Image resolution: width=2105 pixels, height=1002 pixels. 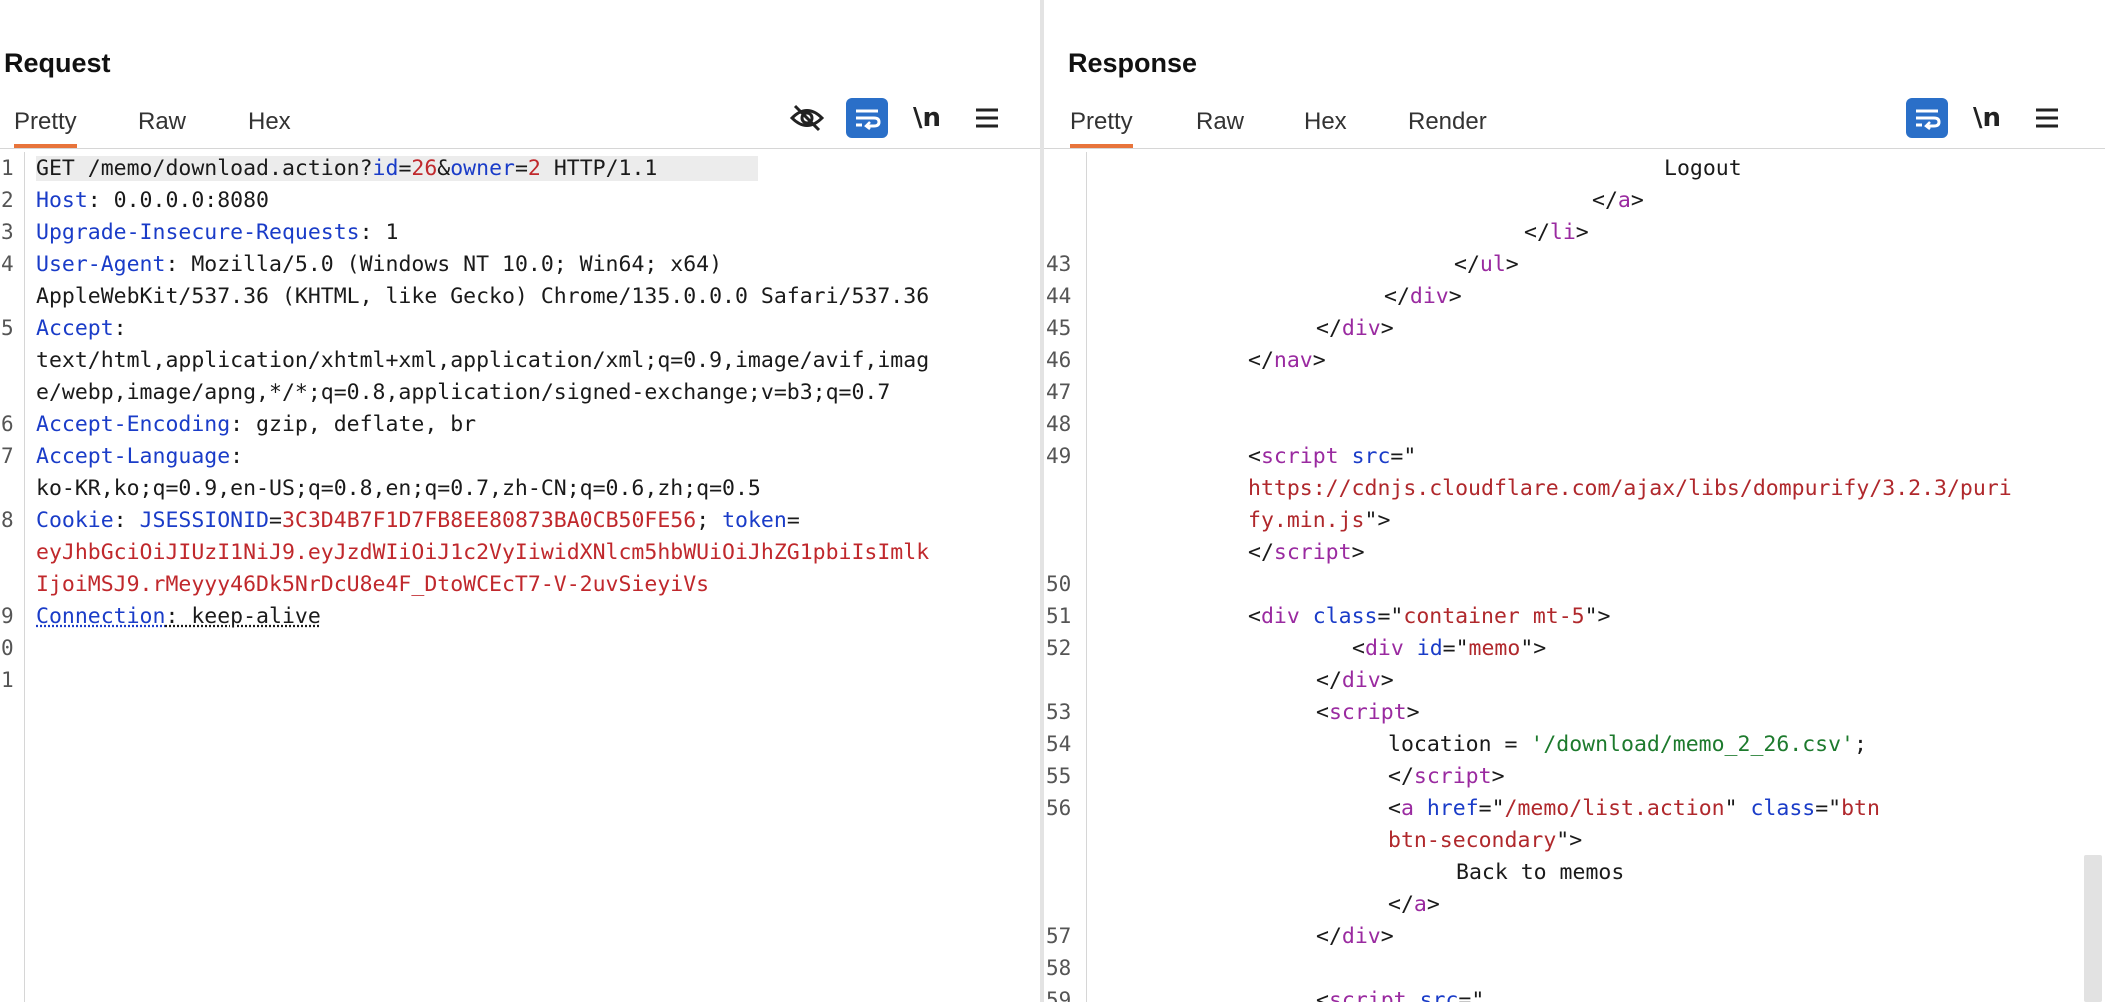 What do you see at coordinates (927, 118) in the screenshot?
I see `request-newline-button: \n` at bounding box center [927, 118].